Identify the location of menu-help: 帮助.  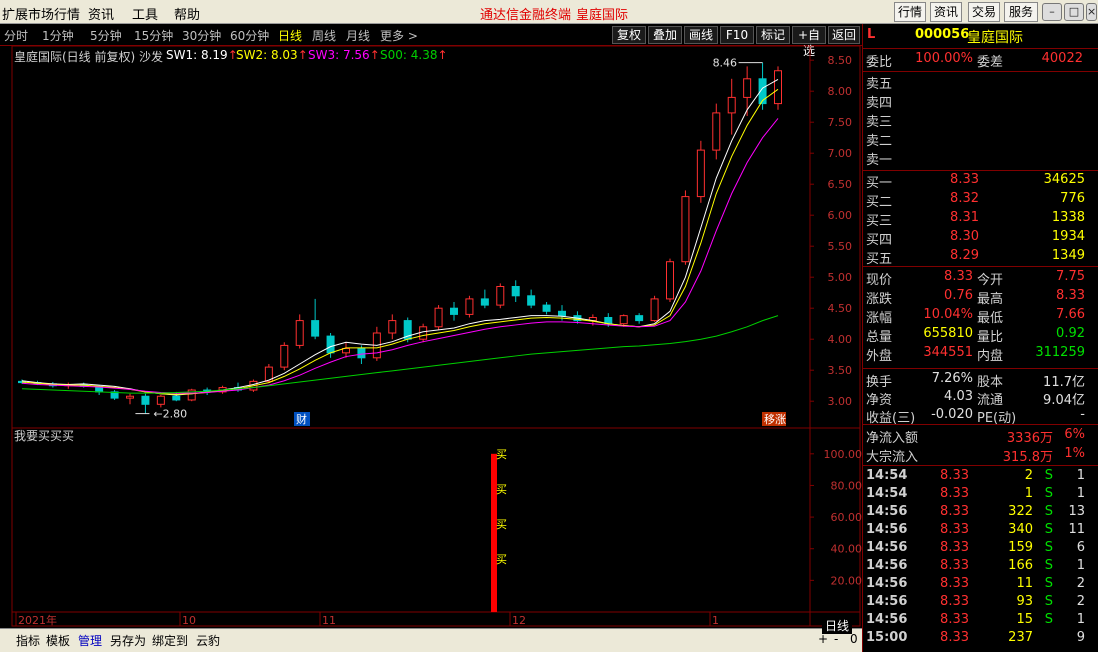
(187, 13).